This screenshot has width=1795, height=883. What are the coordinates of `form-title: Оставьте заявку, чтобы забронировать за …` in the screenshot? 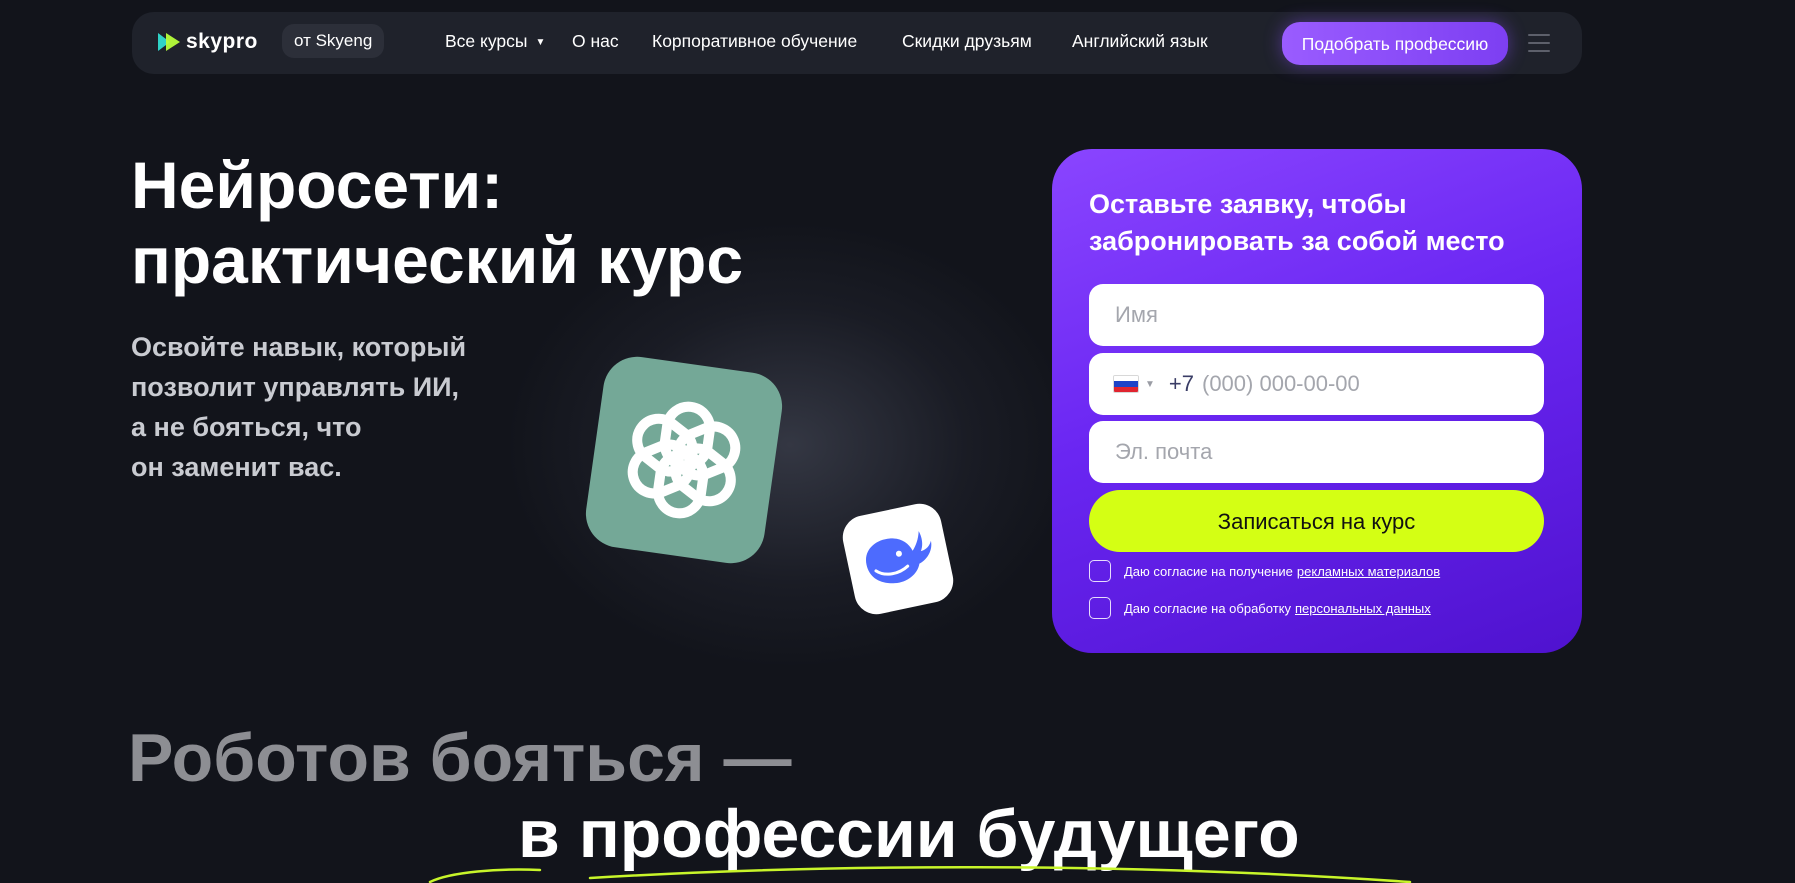 It's located at (1297, 222).